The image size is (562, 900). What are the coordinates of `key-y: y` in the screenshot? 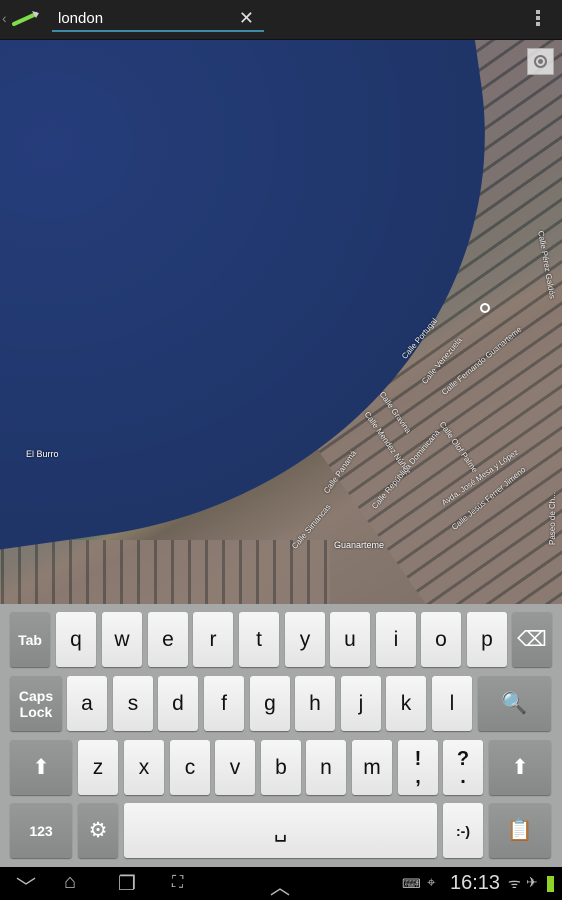 It's located at (305, 639).